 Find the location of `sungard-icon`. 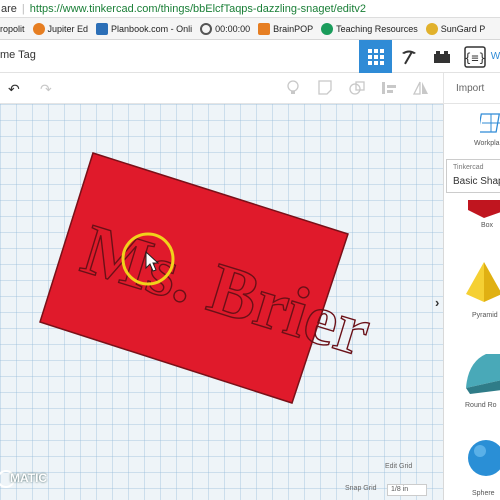

sungard-icon is located at coordinates (431, 28).